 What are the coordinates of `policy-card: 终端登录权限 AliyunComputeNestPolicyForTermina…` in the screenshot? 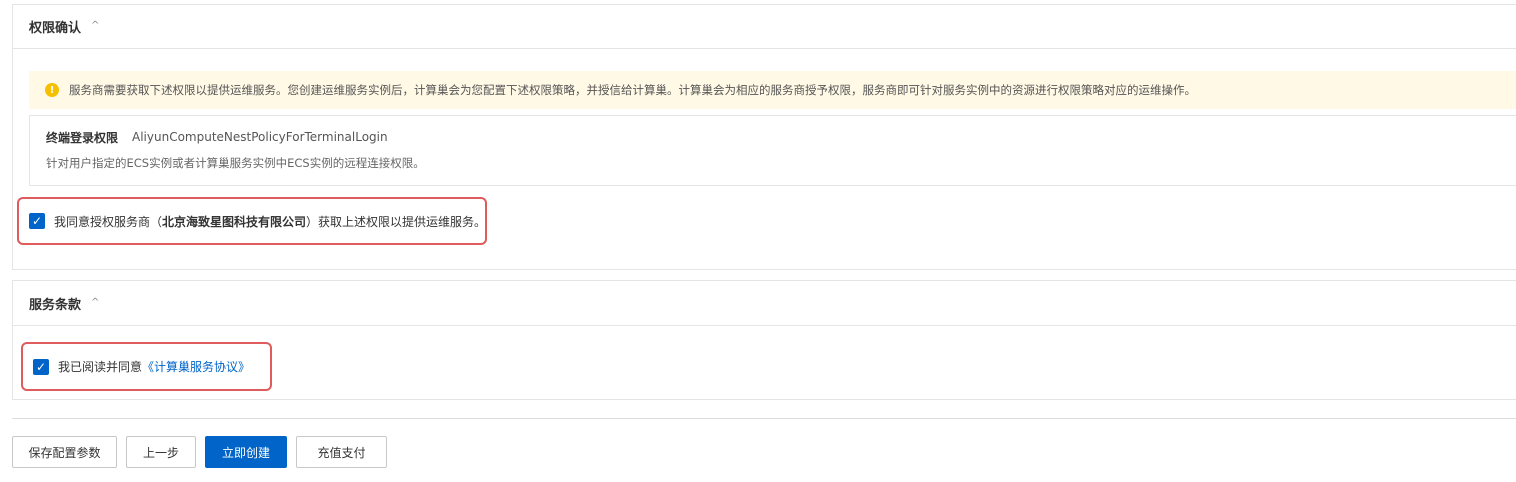 It's located at (772, 150).